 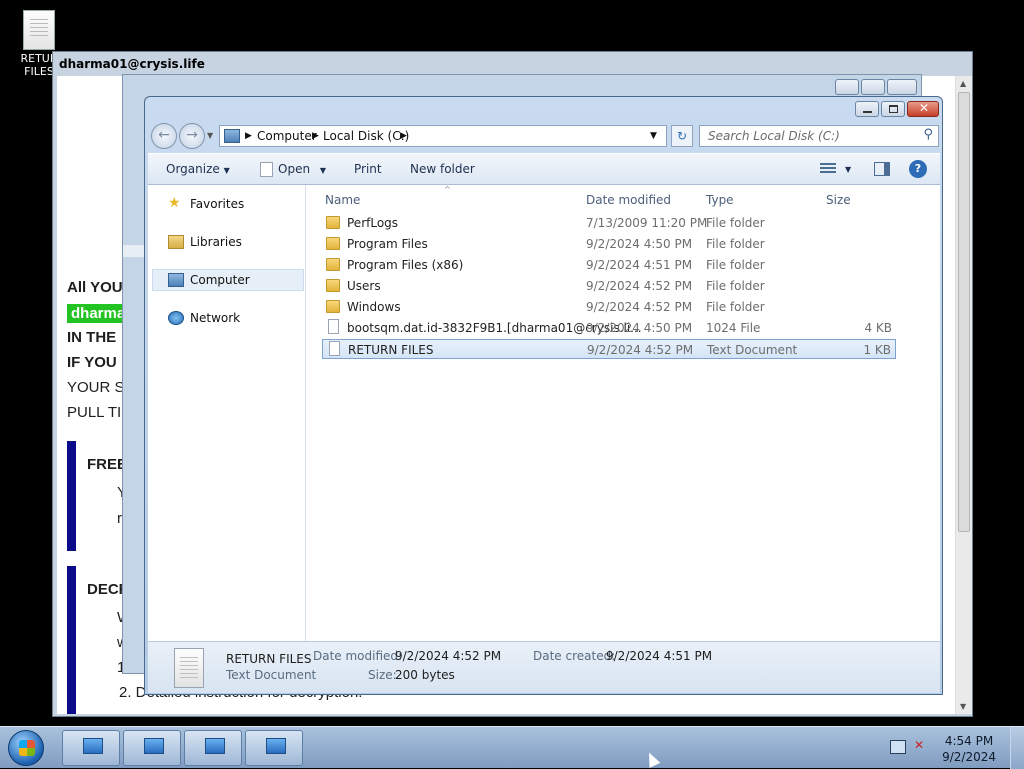 I want to click on new-folder-button: New folder, so click(x=442, y=169).